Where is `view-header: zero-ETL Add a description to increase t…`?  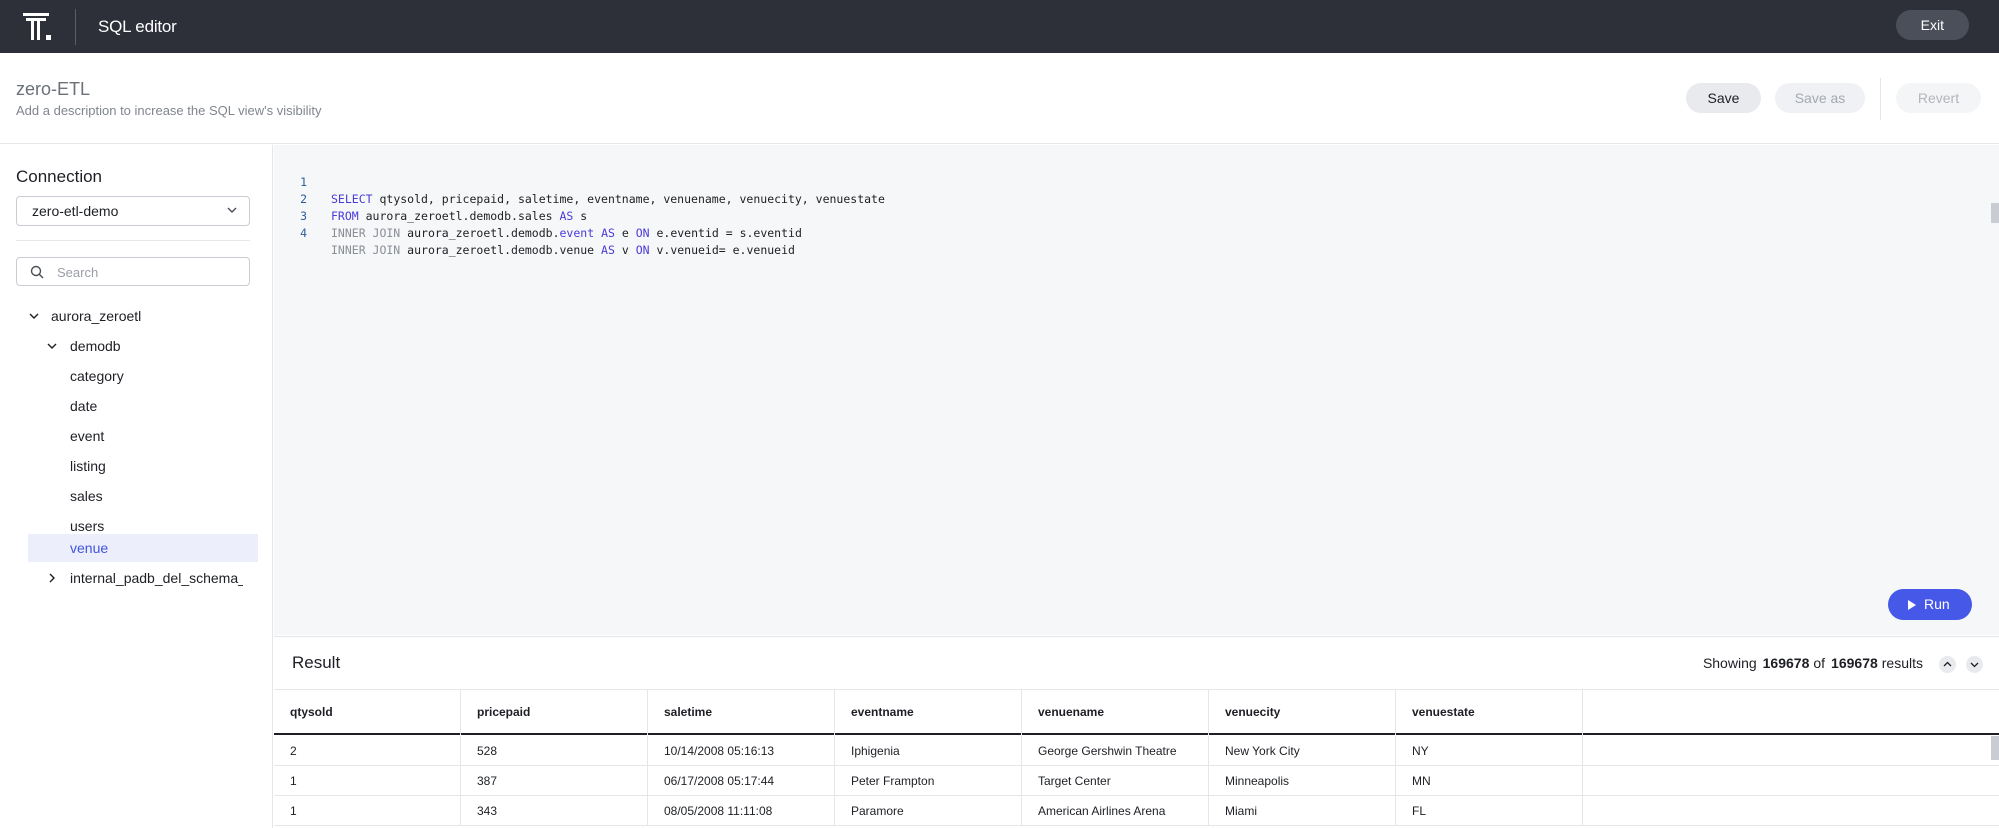
view-header: zero-ETL Add a description to increase t… is located at coordinates (999, 98).